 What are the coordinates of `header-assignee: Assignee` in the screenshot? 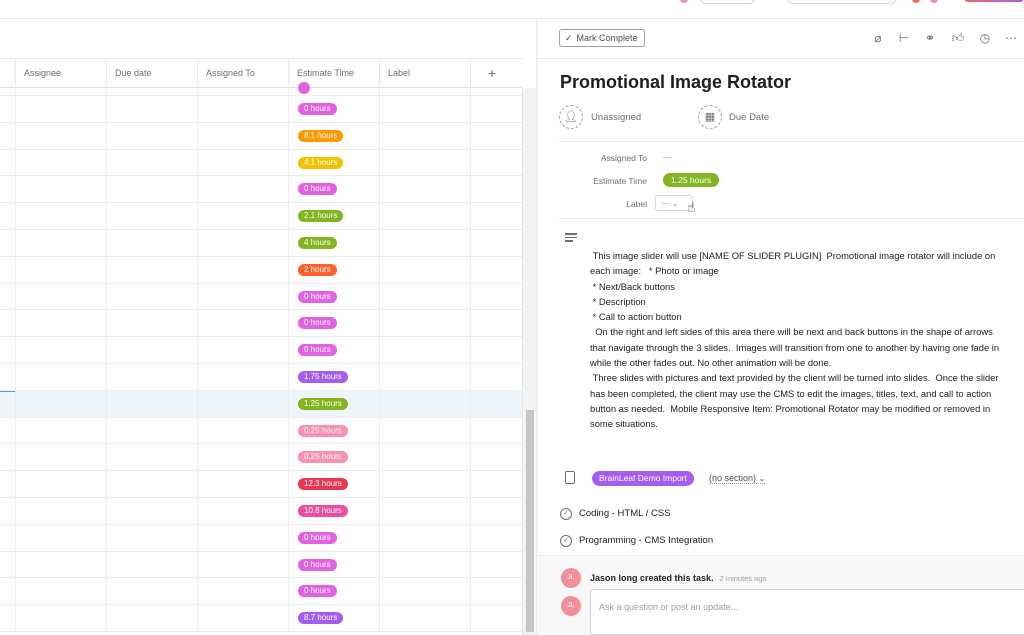 It's located at (61, 73).